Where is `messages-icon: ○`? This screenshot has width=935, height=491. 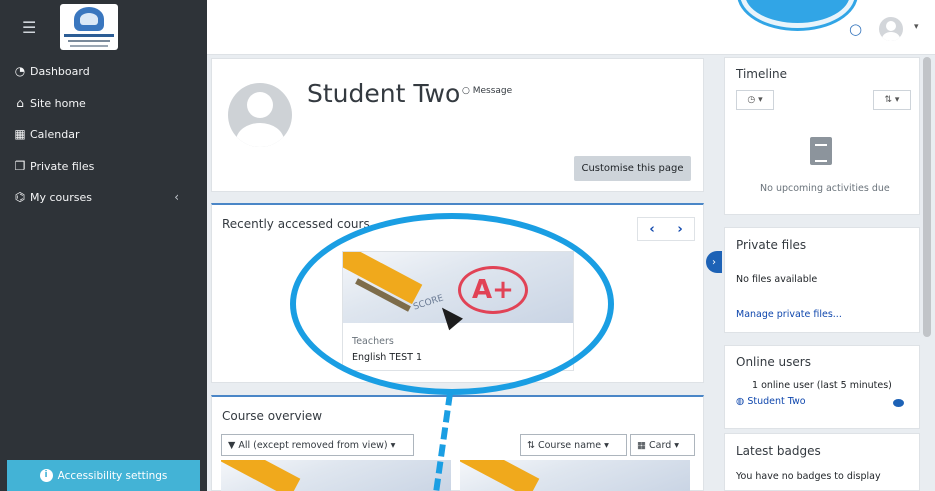
messages-icon: ○ is located at coordinates (855, 29).